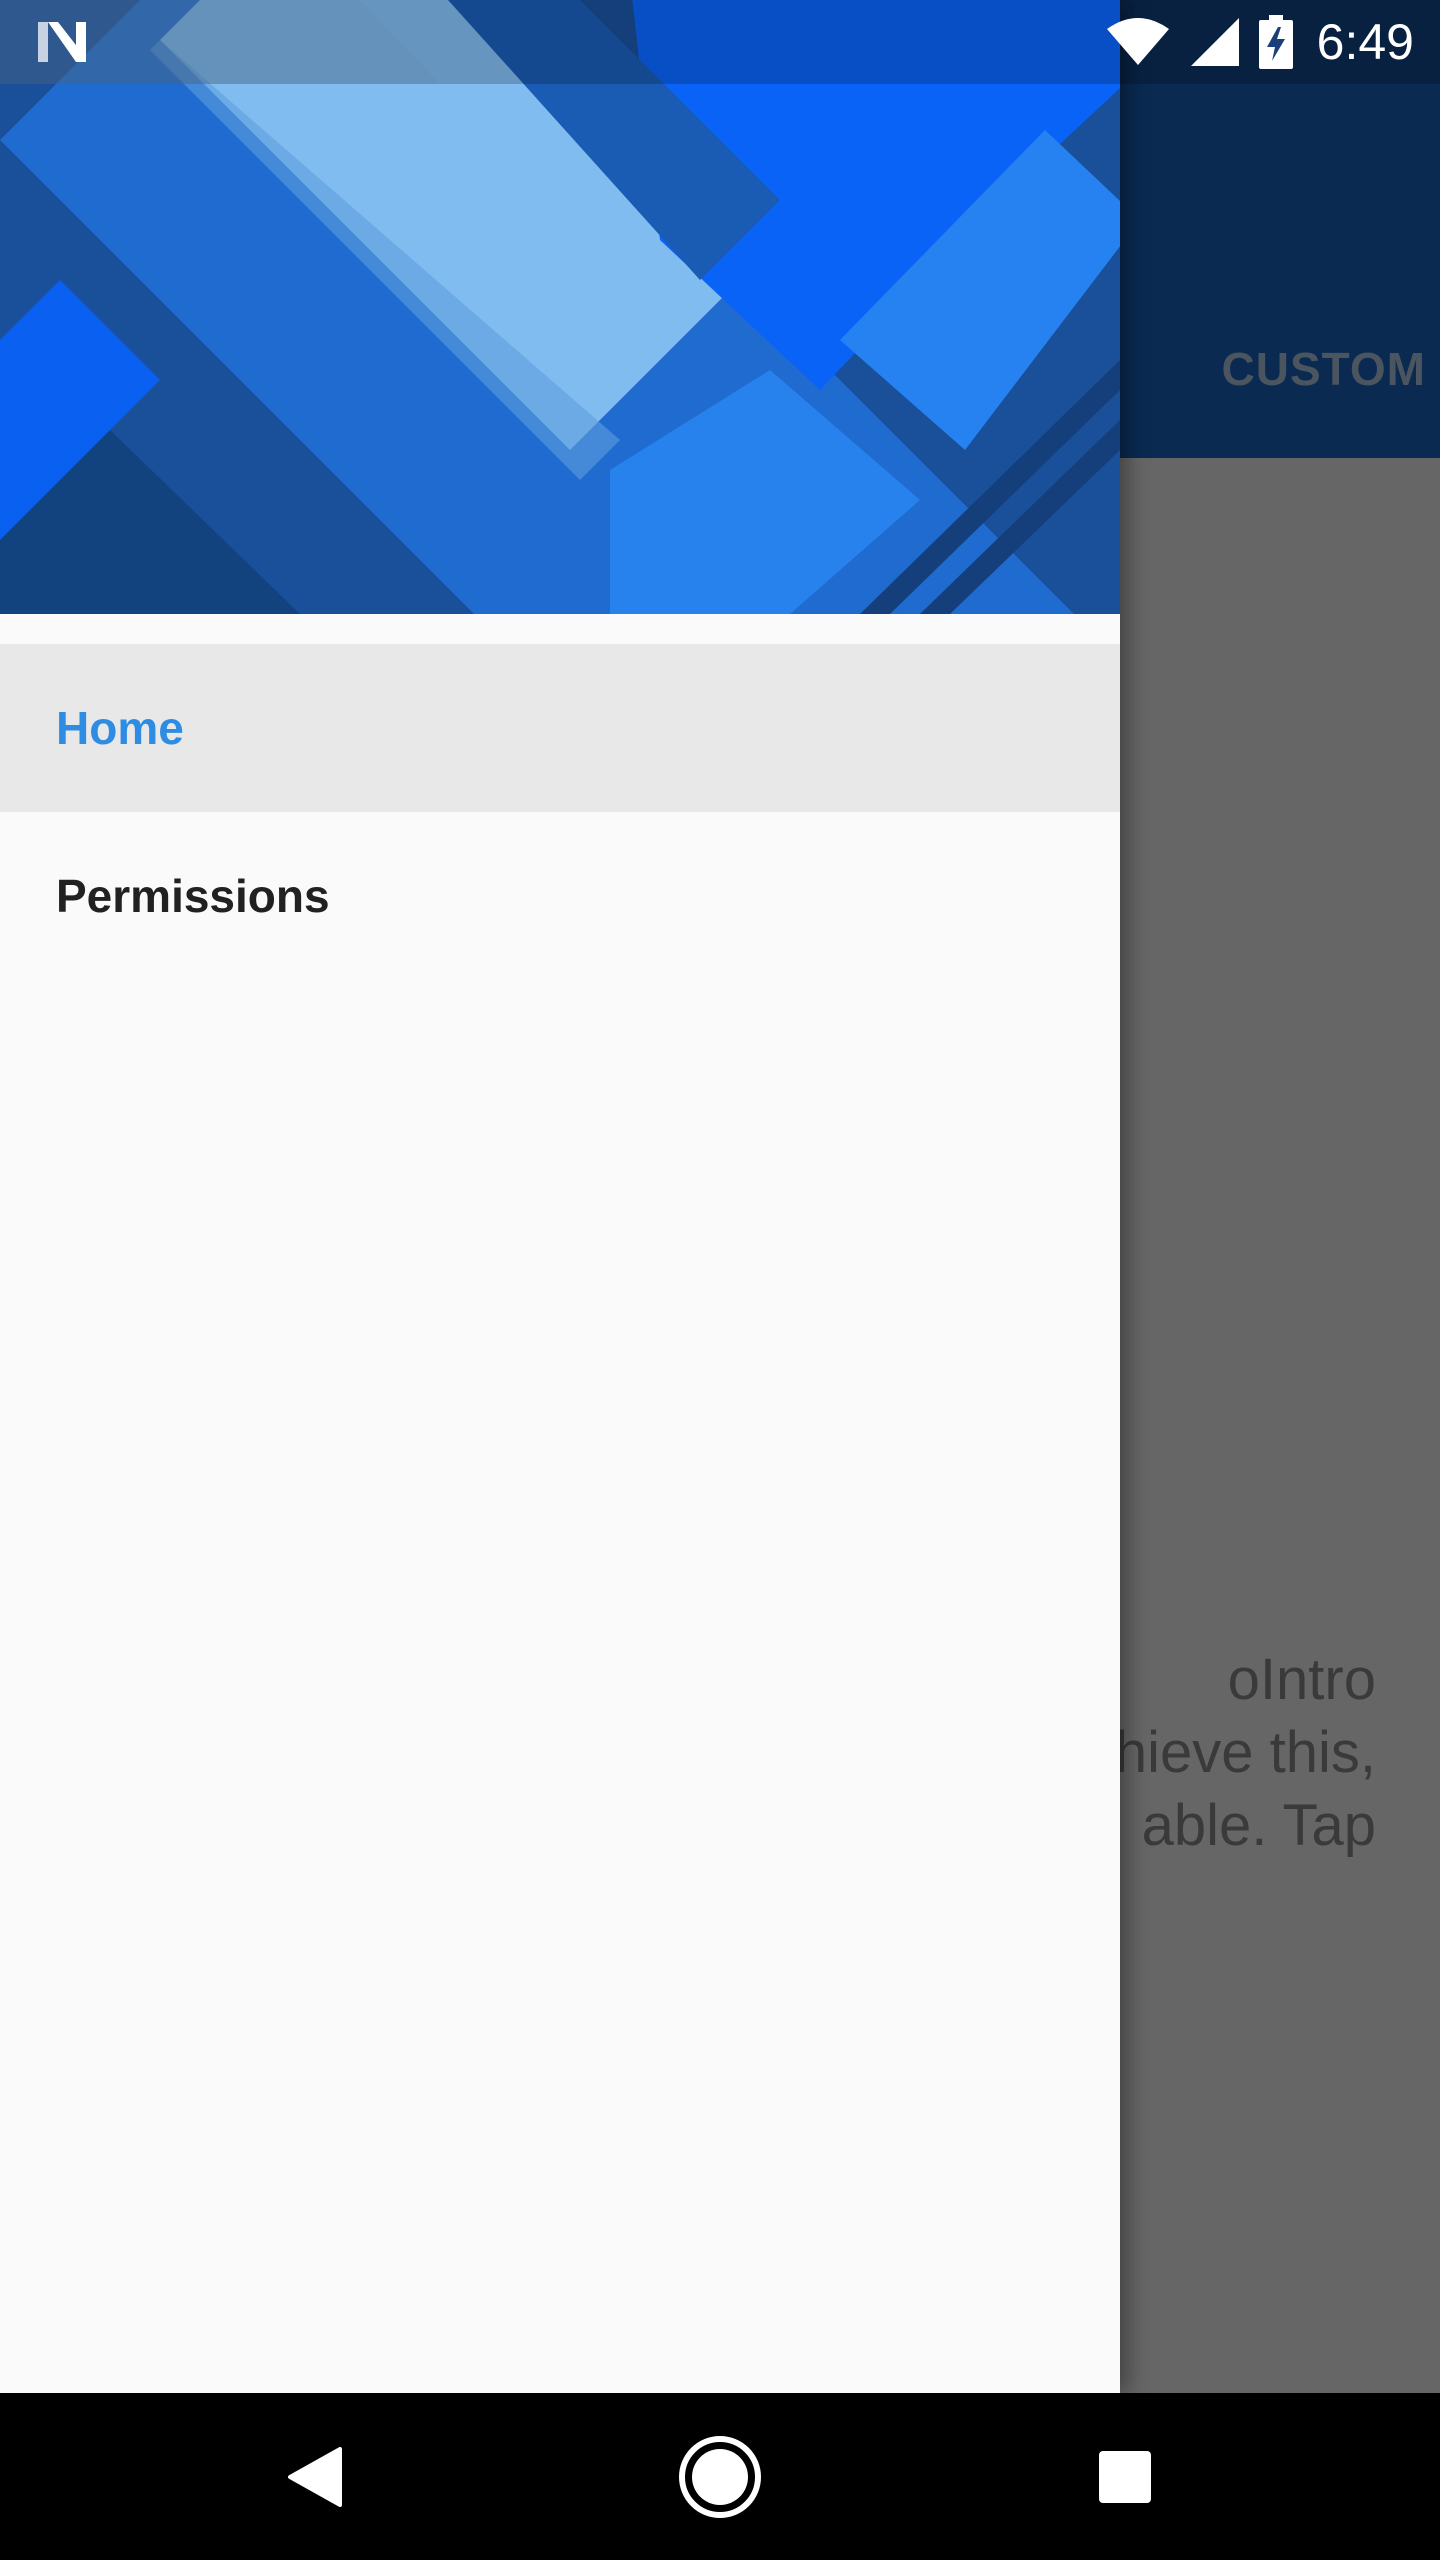 This screenshot has width=1440, height=2560. Describe the element at coordinates (1275, 42) in the screenshot. I see `battery-charging-icon` at that location.